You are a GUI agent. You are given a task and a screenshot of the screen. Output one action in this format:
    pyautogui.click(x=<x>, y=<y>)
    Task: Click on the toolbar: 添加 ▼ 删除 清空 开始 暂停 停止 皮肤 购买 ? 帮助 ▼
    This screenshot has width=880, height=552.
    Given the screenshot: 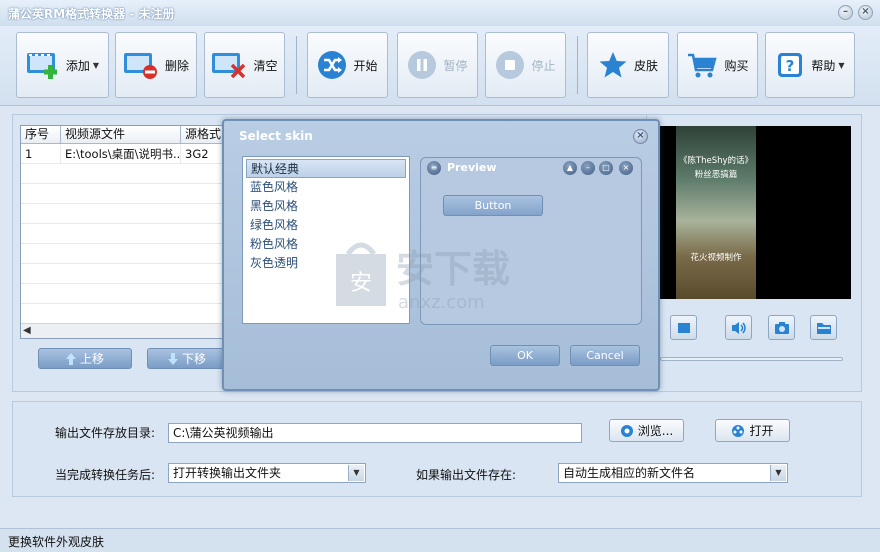 What is the action you would take?
    pyautogui.click(x=440, y=66)
    